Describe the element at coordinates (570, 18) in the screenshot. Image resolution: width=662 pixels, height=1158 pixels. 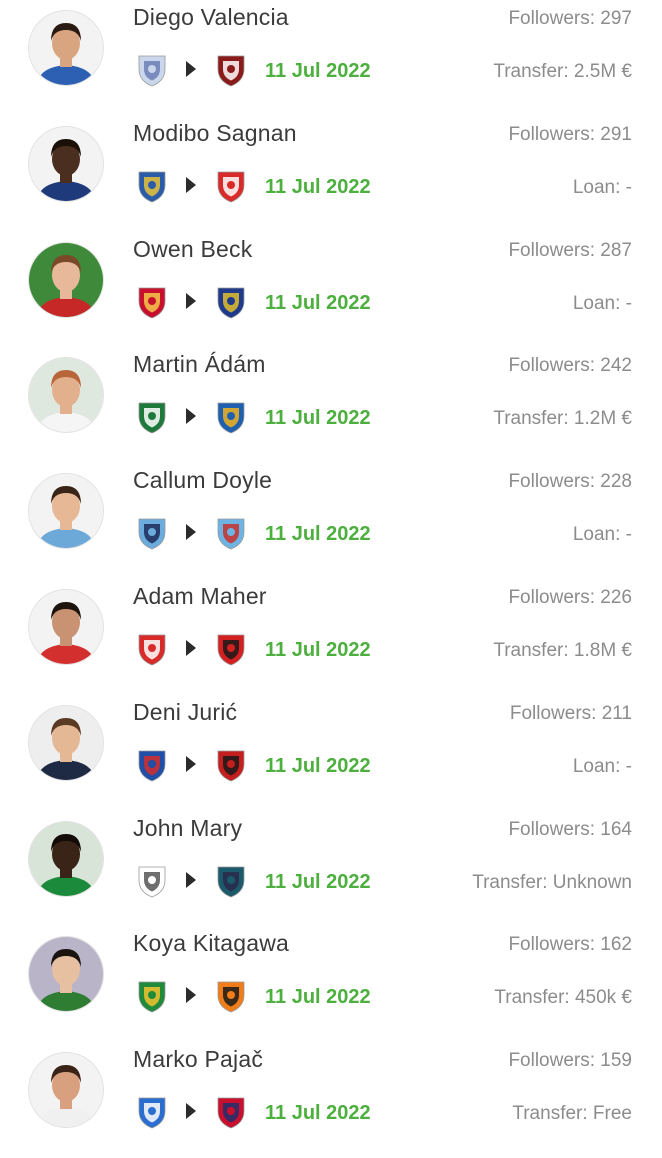
I see `followers-count: Followers: 297` at that location.